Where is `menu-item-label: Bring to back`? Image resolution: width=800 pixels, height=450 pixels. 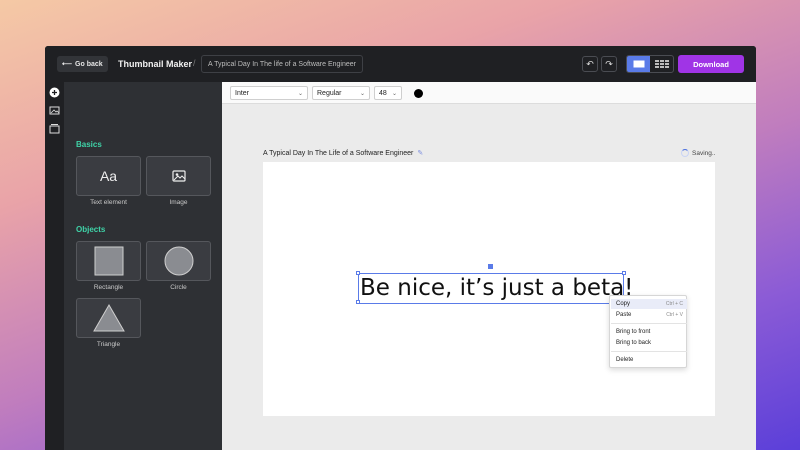 menu-item-label: Bring to back is located at coordinates (634, 343).